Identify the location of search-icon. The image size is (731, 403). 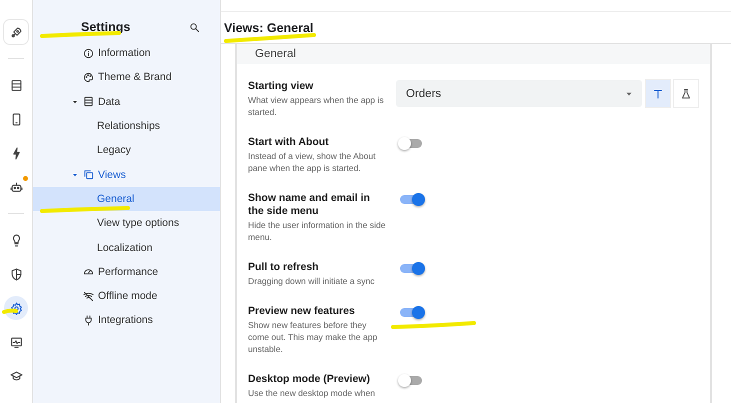
(194, 27).